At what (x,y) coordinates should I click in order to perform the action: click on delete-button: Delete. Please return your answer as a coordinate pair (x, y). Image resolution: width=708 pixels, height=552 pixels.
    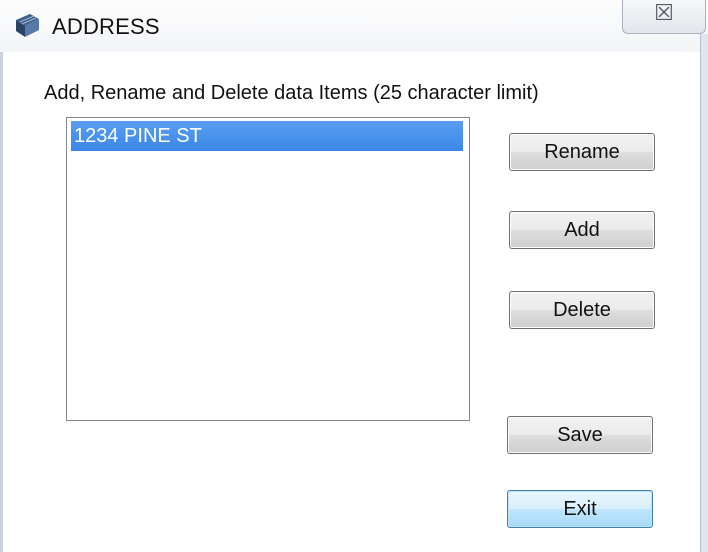
    Looking at the image, I should click on (582, 310).